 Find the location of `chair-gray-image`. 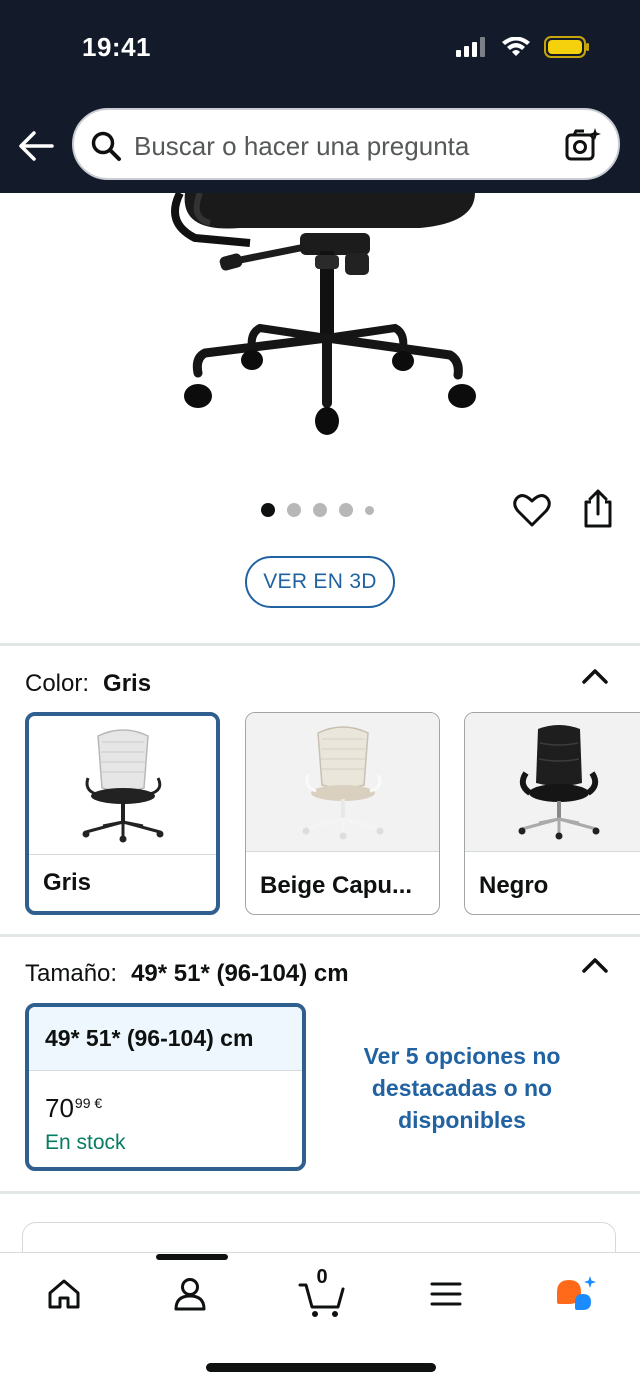

chair-gray-image is located at coordinates (122, 785).